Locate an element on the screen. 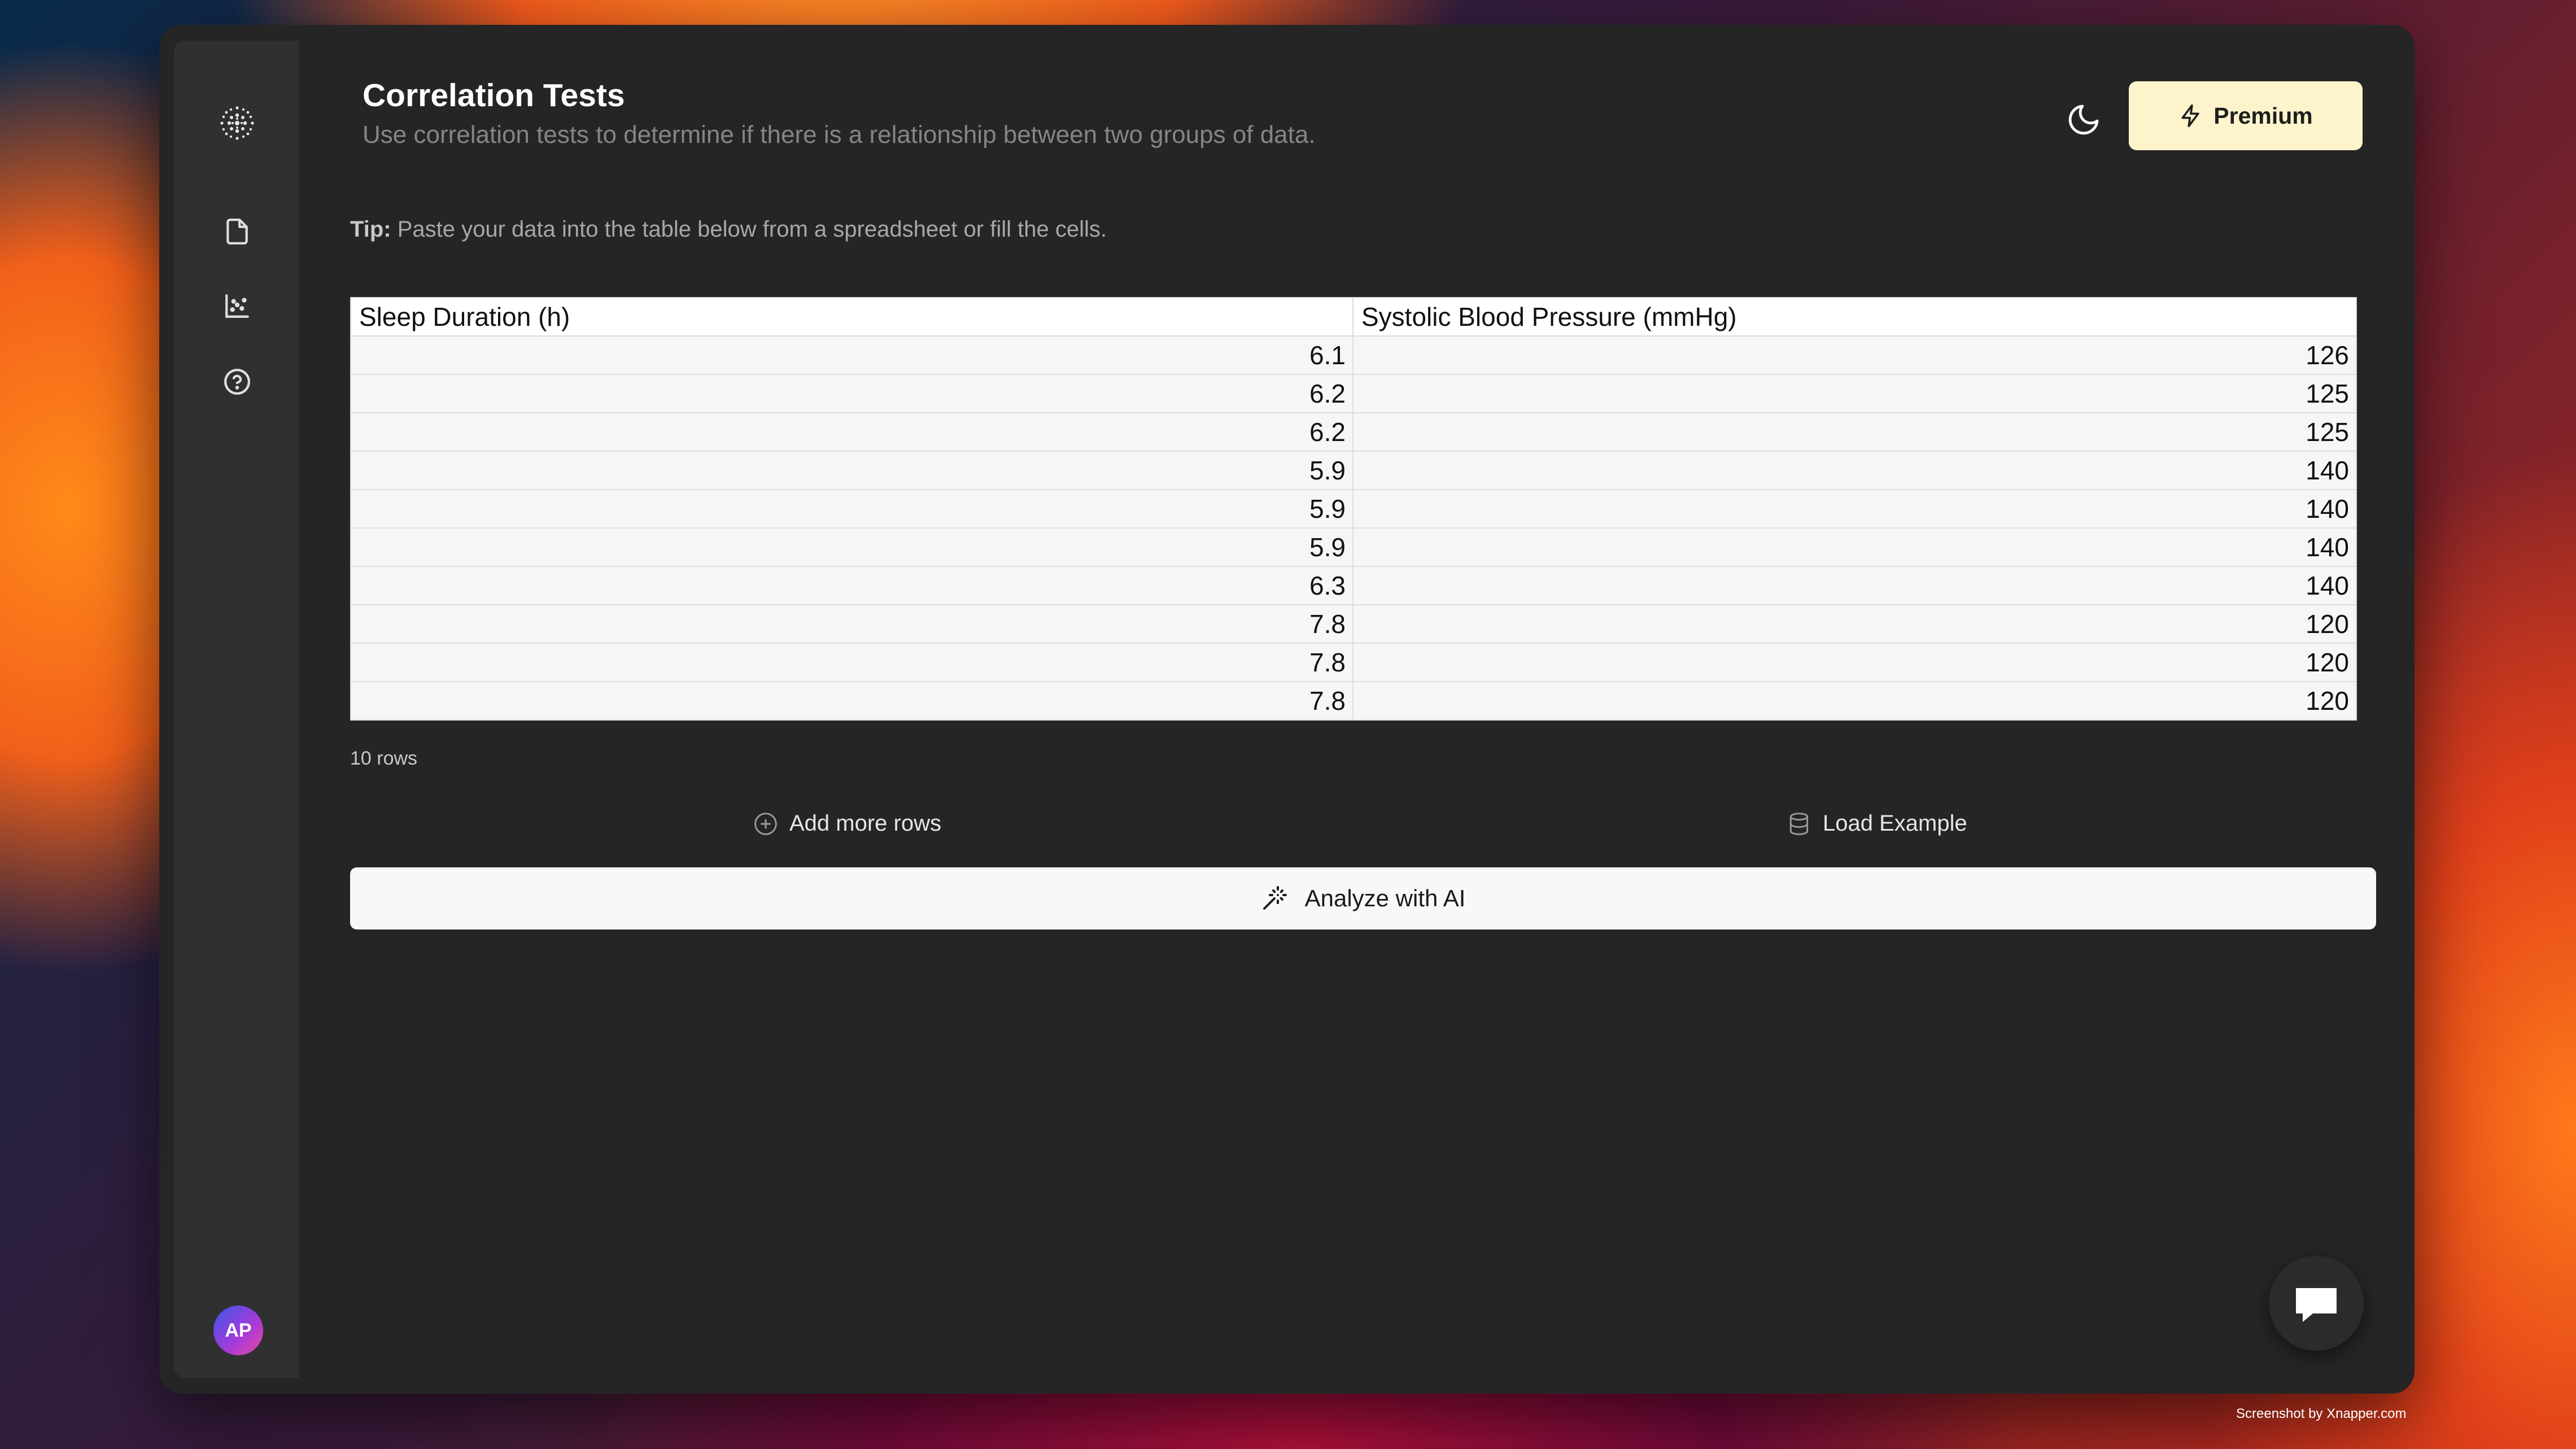 The width and height of the screenshot is (2576, 1449). plus-circle-icon is located at coordinates (765, 823).